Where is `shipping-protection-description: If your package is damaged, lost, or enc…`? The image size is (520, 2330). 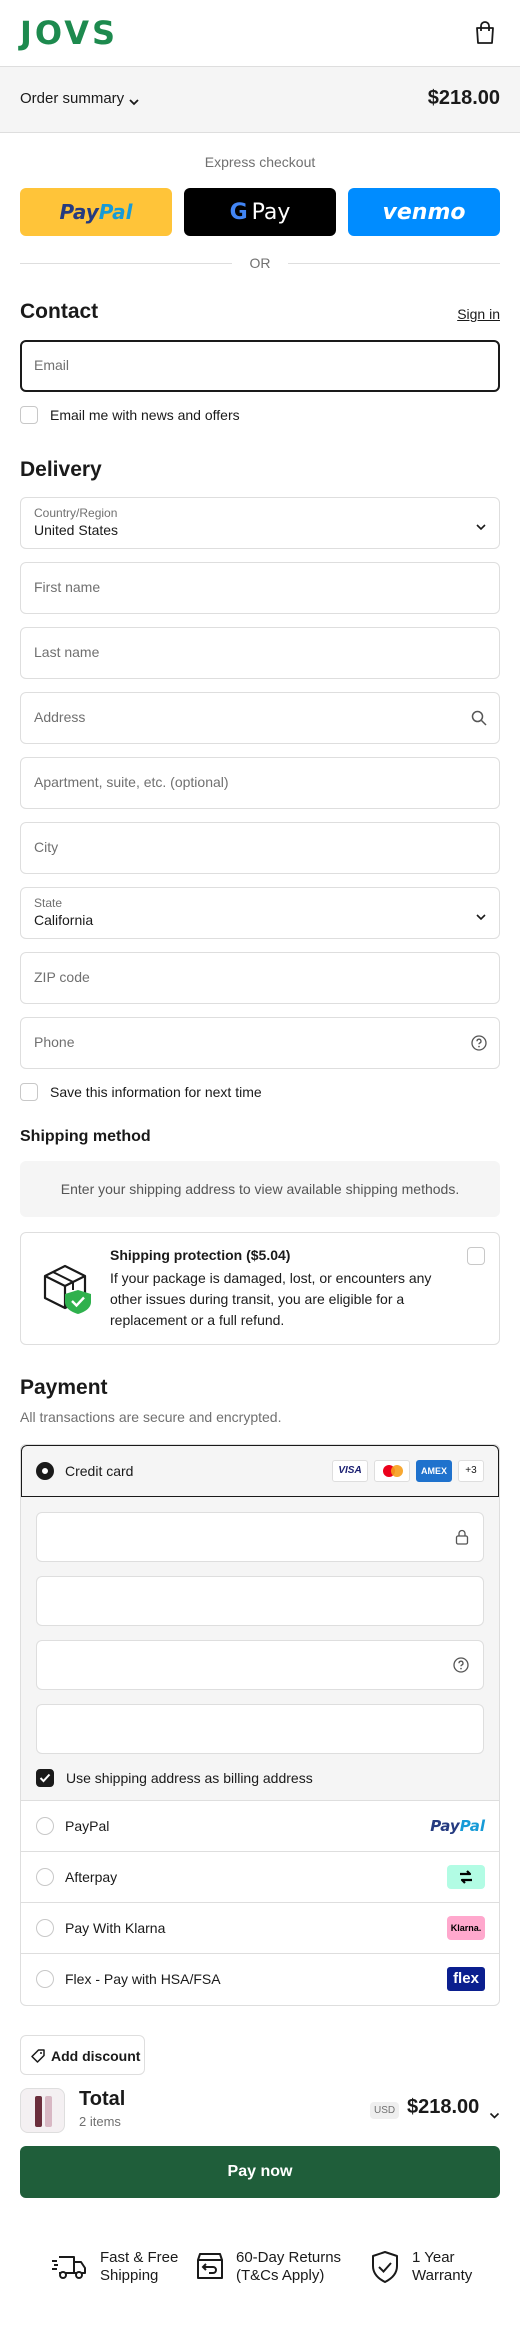
shipping-protection-description: If your package is damaged, lost, or enc… is located at coordinates (271, 1299).